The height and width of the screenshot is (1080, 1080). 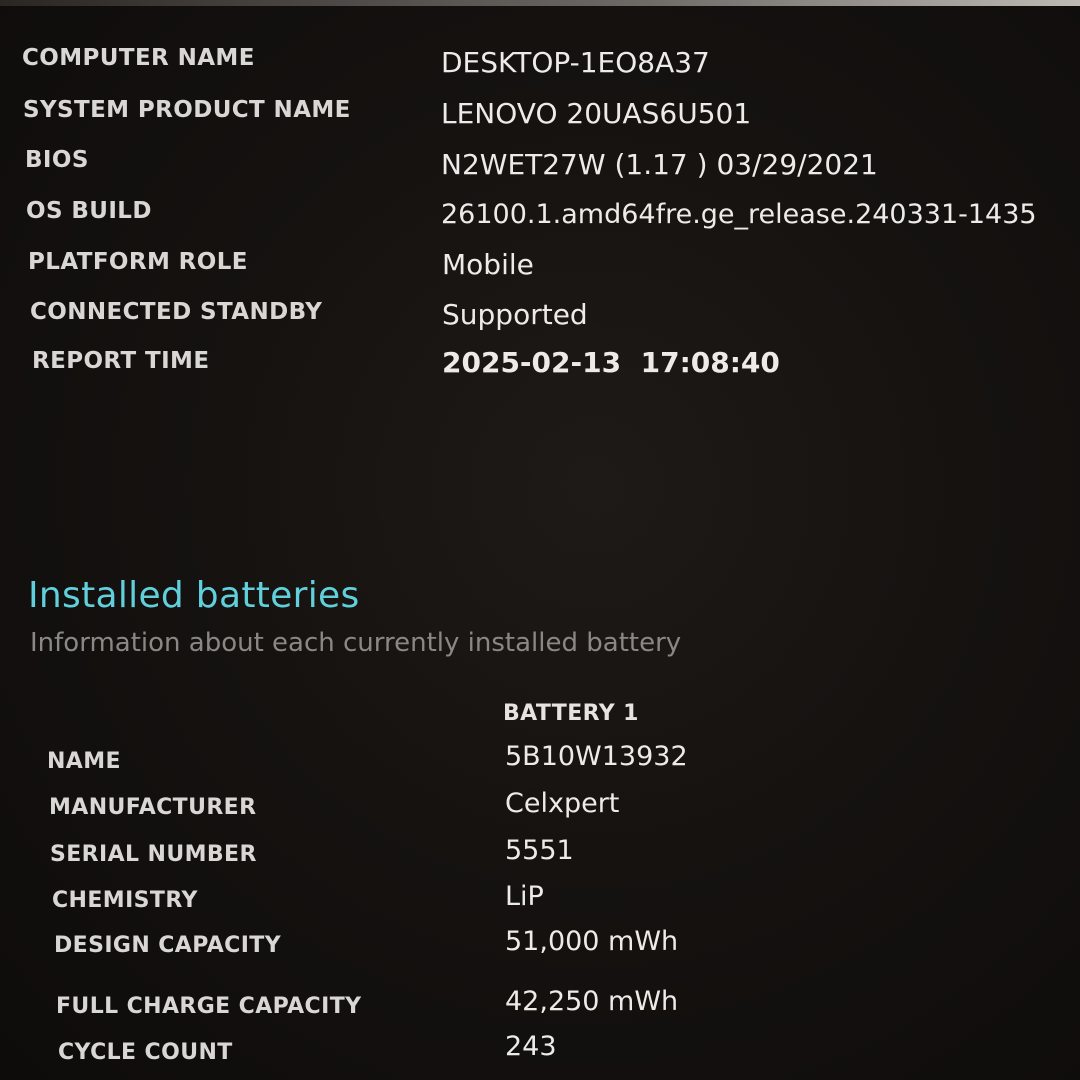 I want to click on battery-value-name: 5B10W13932, so click(x=596, y=756).